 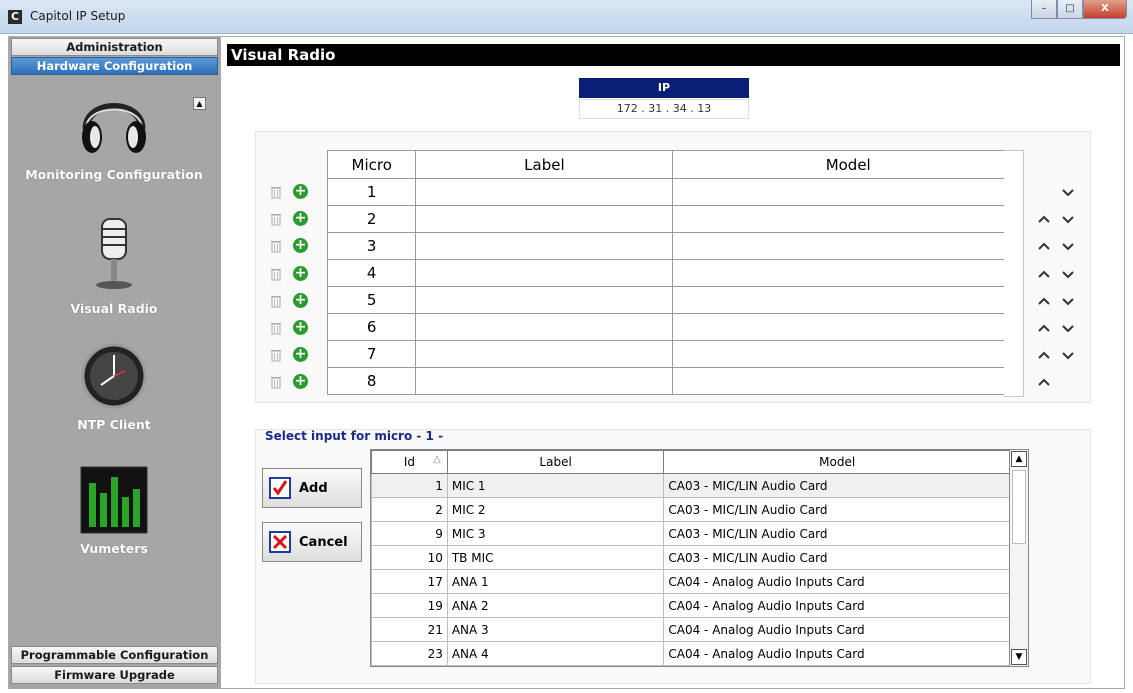 I want to click on table-row: 3, so click(x=675, y=246).